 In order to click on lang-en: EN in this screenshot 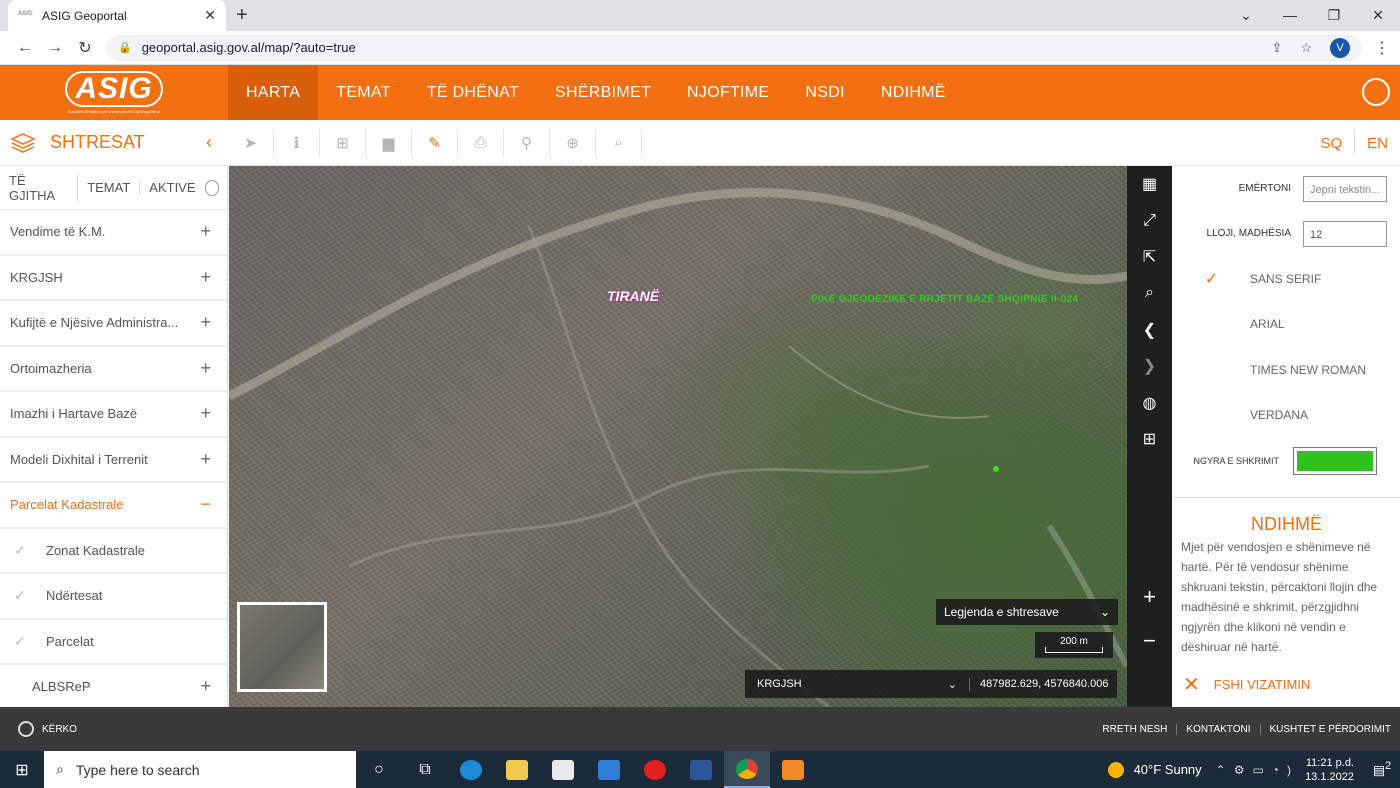, I will do `click(1377, 143)`.